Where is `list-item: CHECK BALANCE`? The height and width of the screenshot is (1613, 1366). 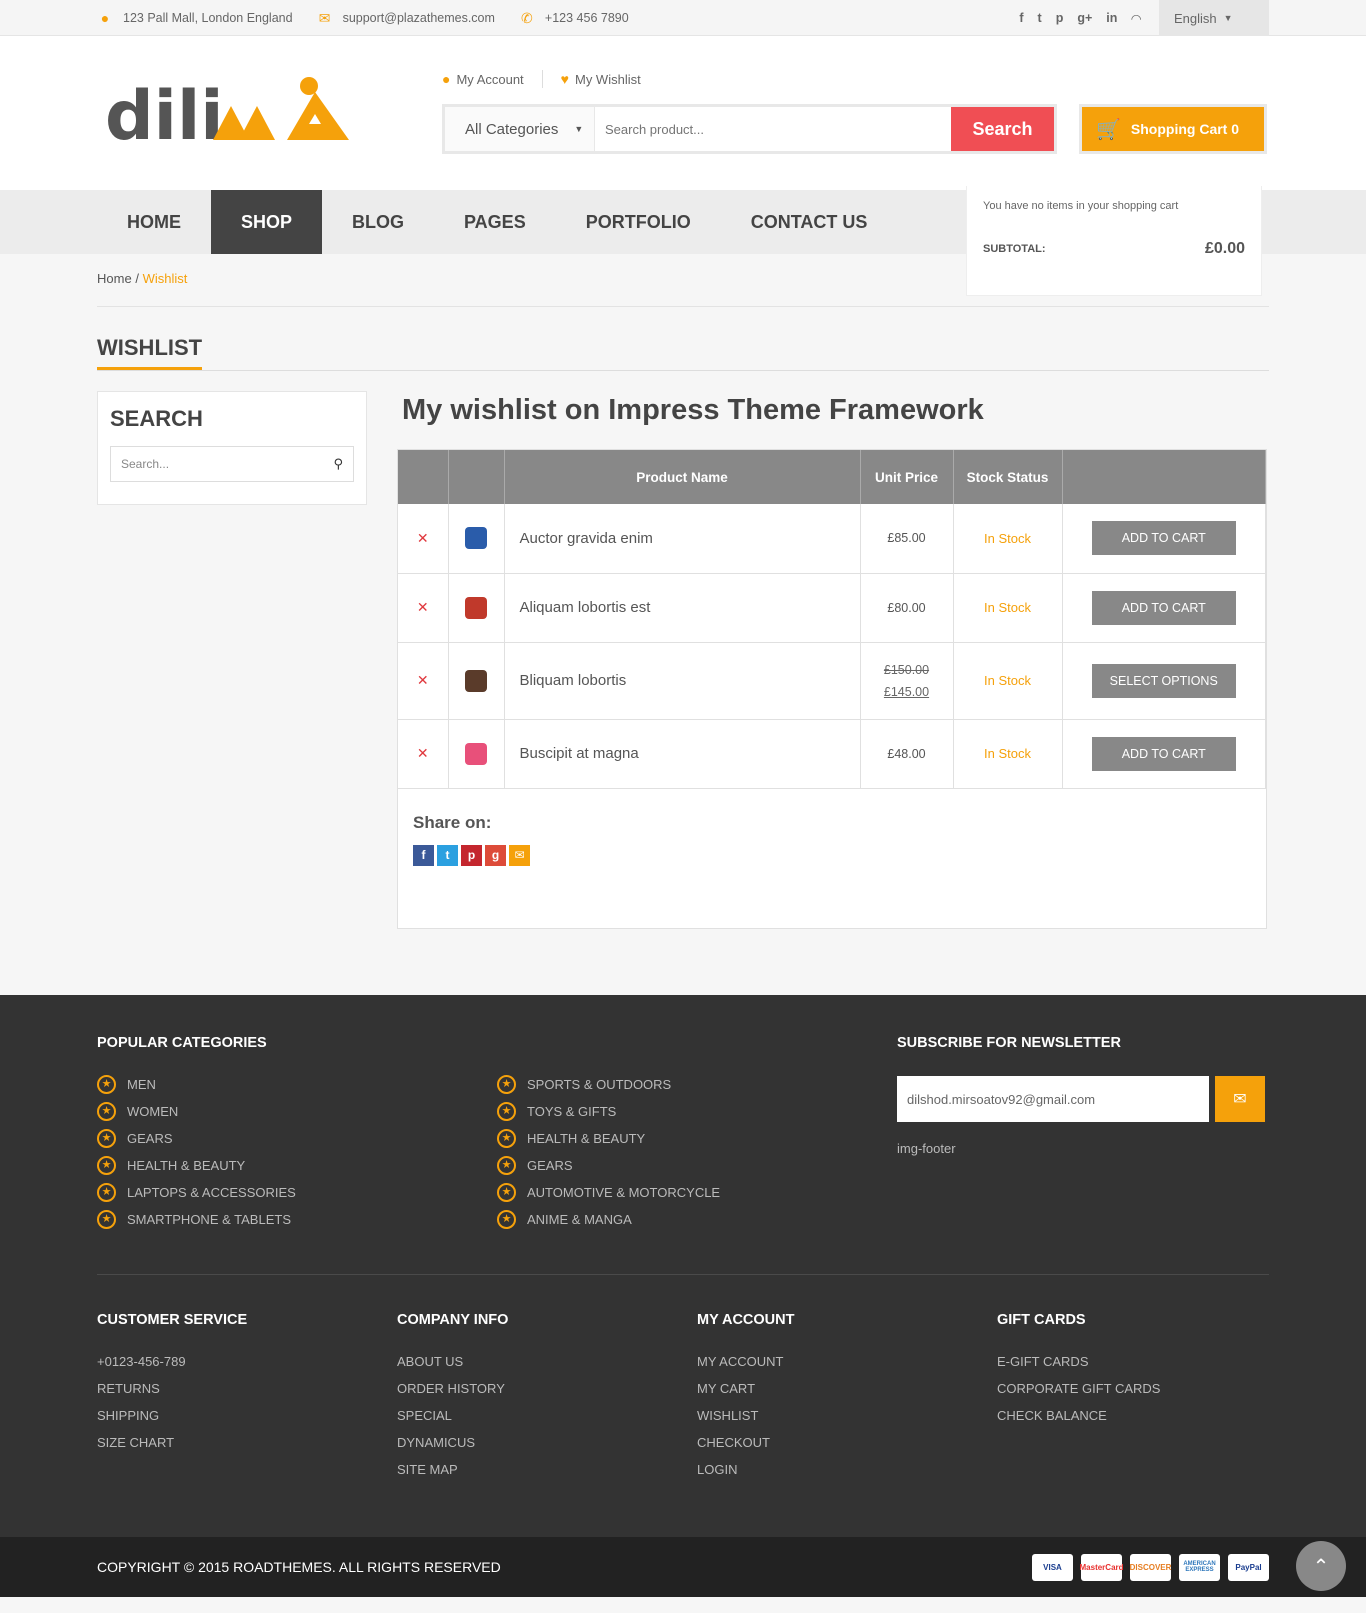 list-item: CHECK BALANCE is located at coordinates (1078, 1415).